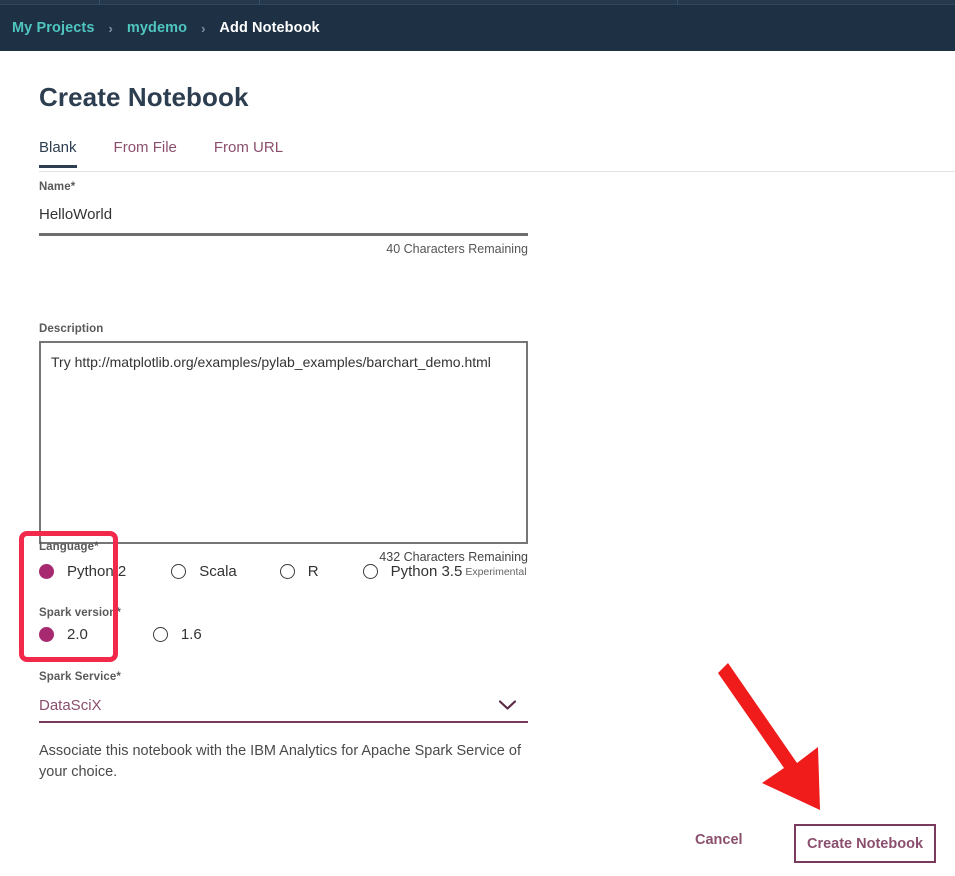  What do you see at coordinates (457, 249) in the screenshot?
I see `name-character-counter: 40 Characters Remaining` at bounding box center [457, 249].